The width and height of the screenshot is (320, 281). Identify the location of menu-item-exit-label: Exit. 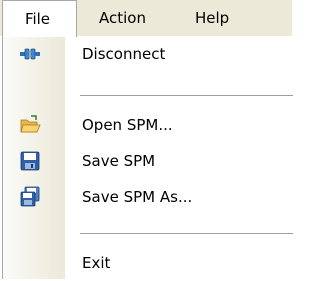
(96, 263).